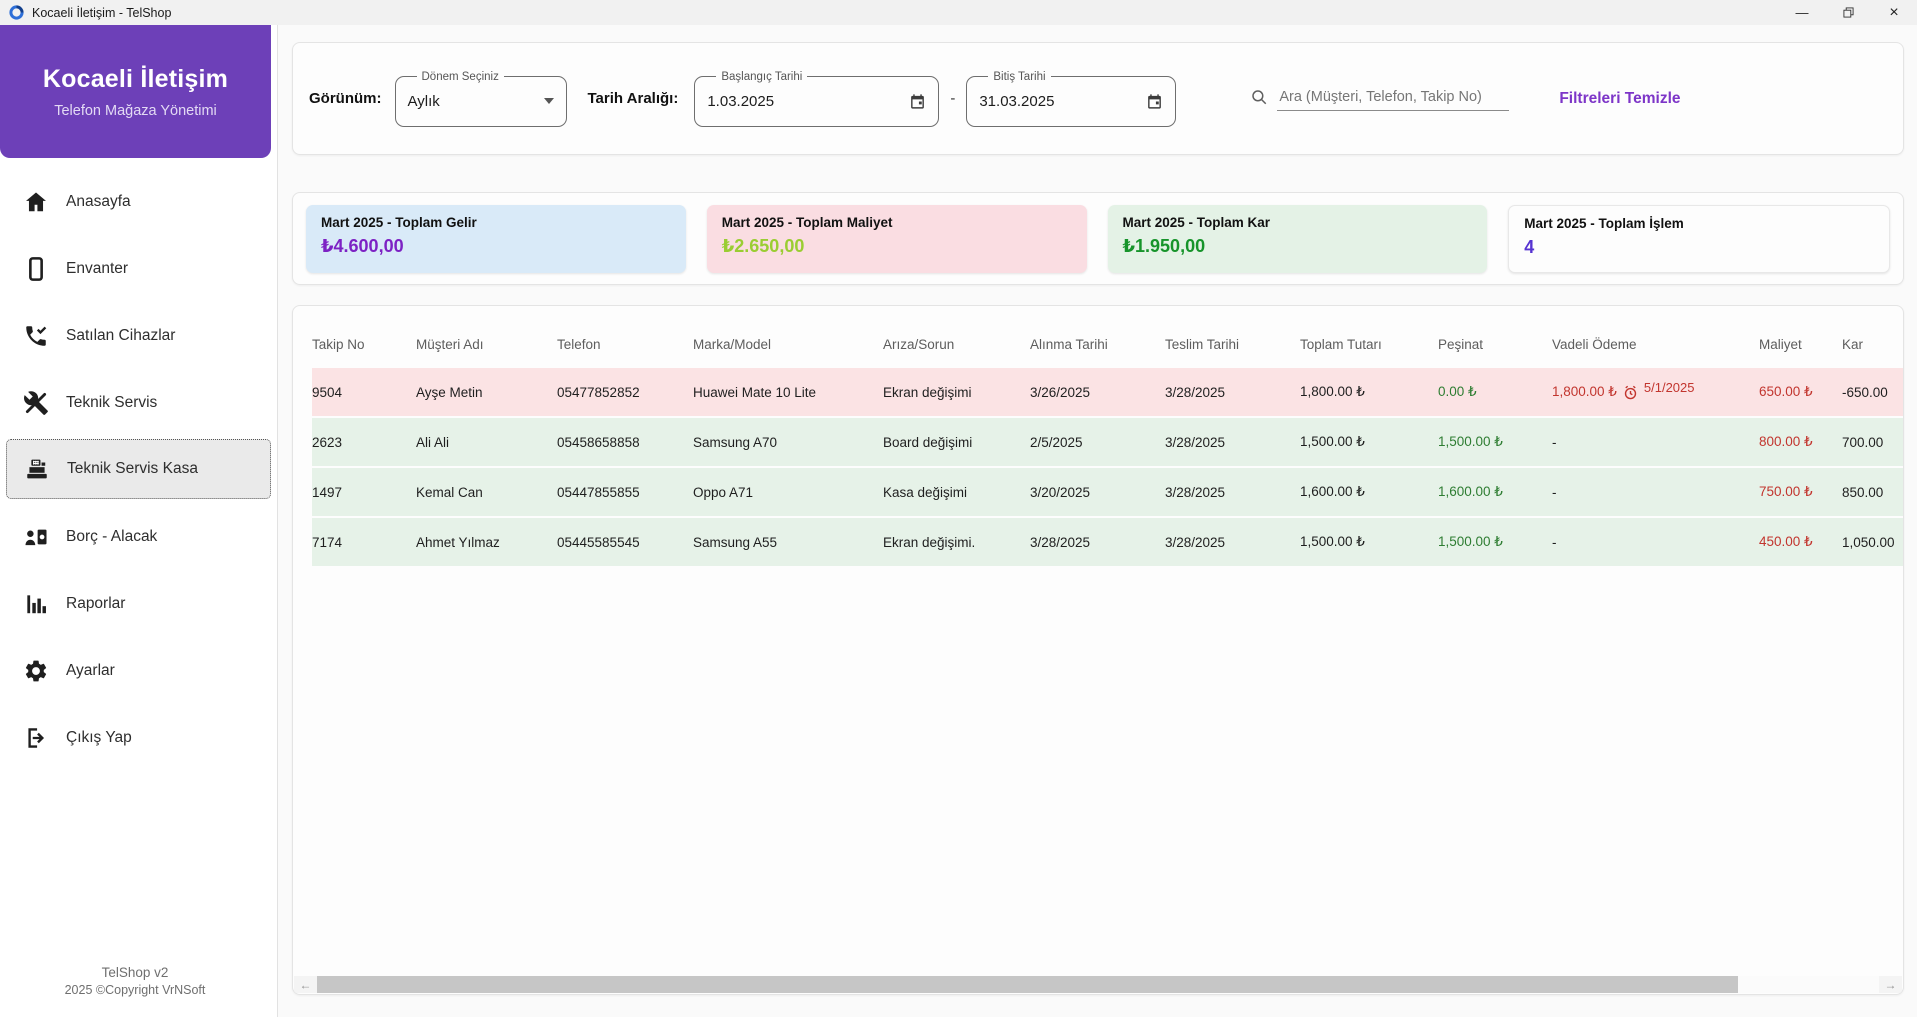  Describe the element at coordinates (112, 536) in the screenshot. I see `sidebar-item-label: Borç - Alacak` at that location.